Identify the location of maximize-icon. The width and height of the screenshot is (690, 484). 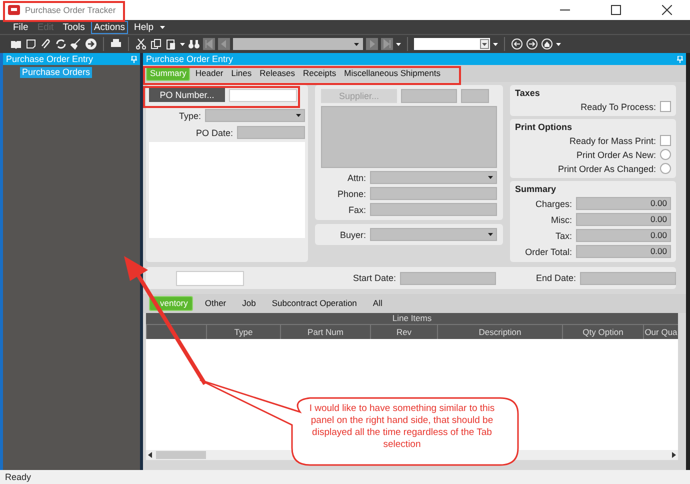
(616, 10).